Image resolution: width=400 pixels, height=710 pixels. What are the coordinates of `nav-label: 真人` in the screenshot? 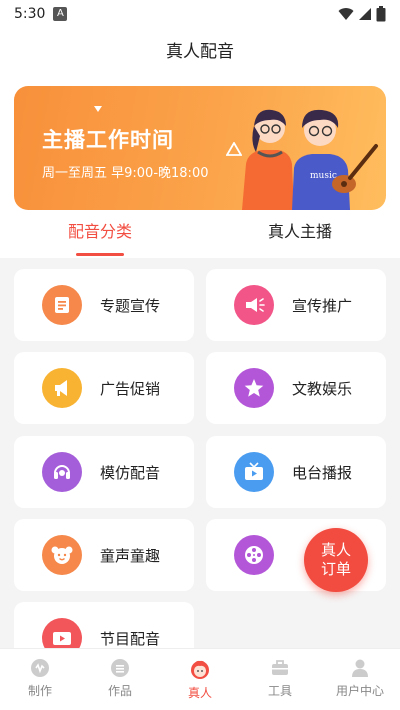 It's located at (199, 693).